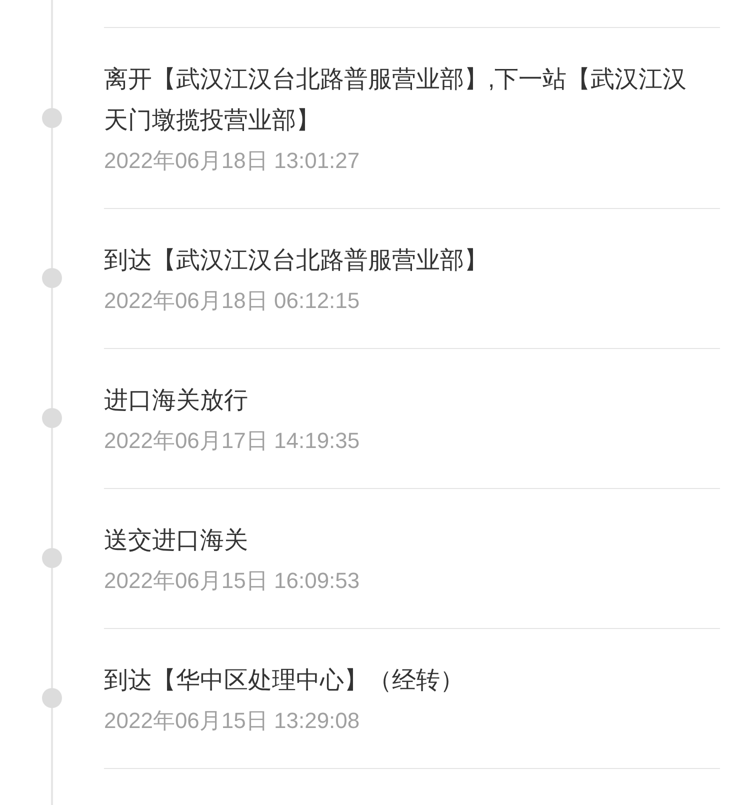 The image size is (750, 805). Describe the element at coordinates (232, 721) in the screenshot. I see `event-time: 2022年06月15日 13:29:08` at that location.